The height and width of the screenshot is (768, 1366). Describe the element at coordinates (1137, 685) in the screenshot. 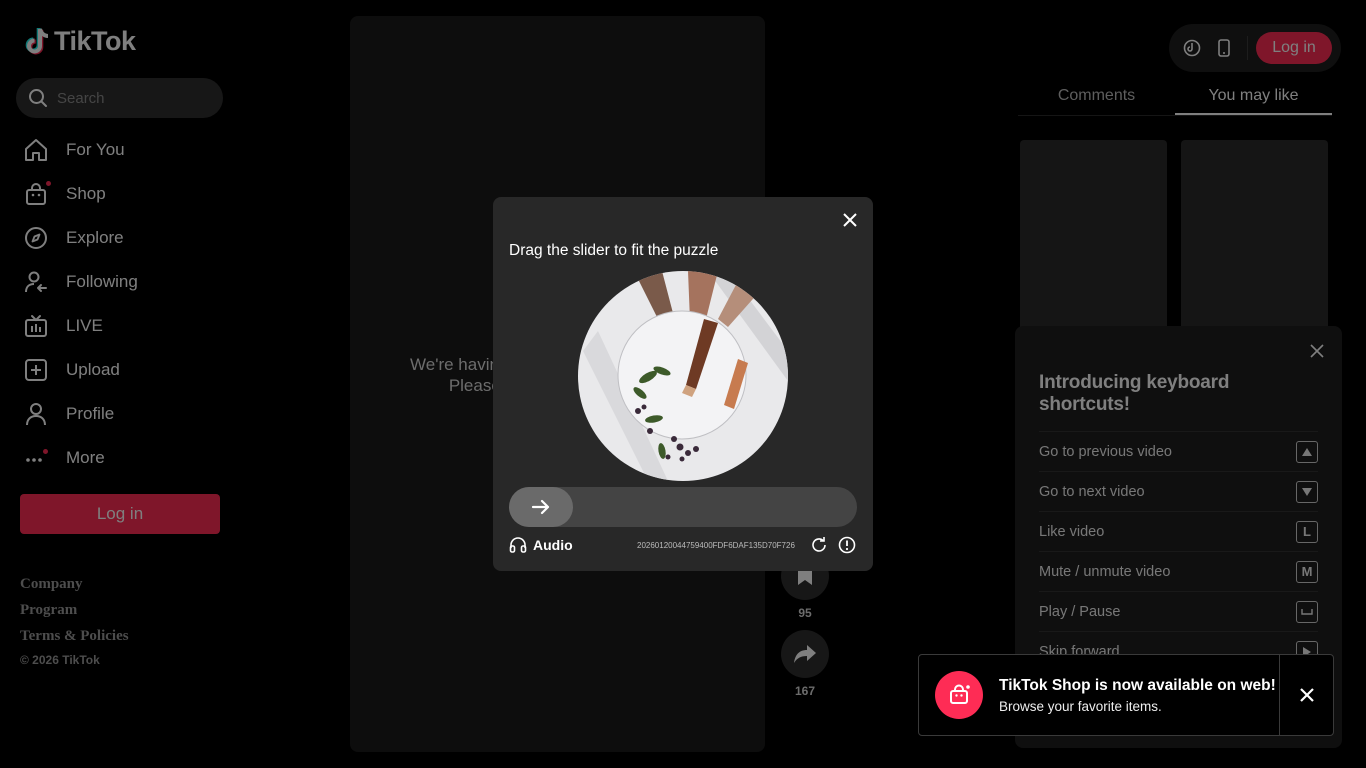

I see `toast-title: TikTok Shop is now available on web!` at that location.